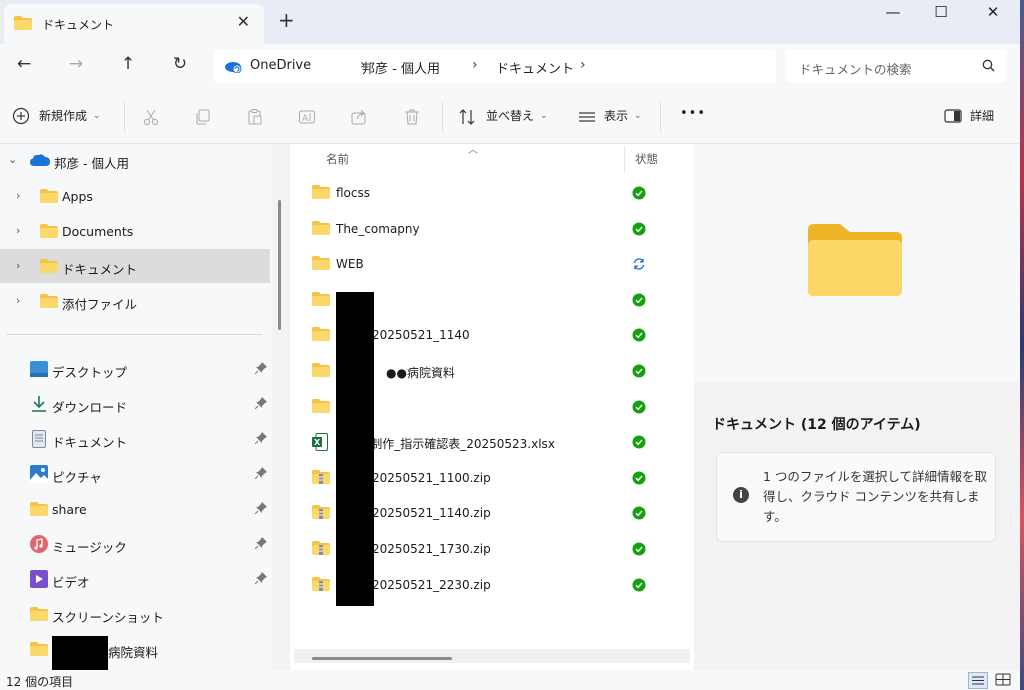 This screenshot has width=1024, height=690. What do you see at coordinates (180, 67) in the screenshot?
I see `refresh-button: ↻` at bounding box center [180, 67].